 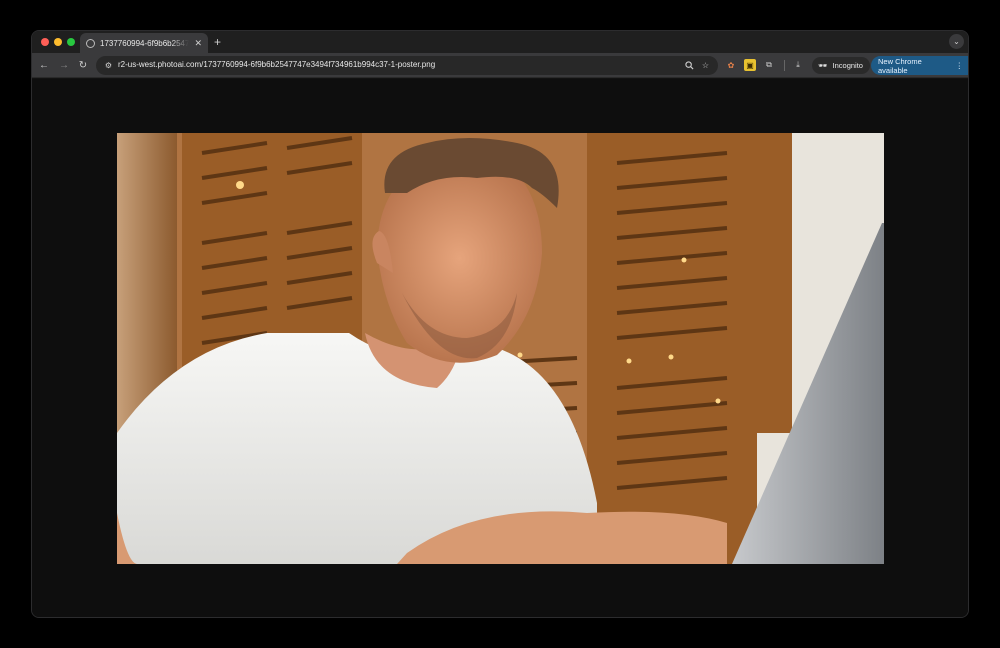 I want to click on new-tab-button: +, so click(x=217, y=42).